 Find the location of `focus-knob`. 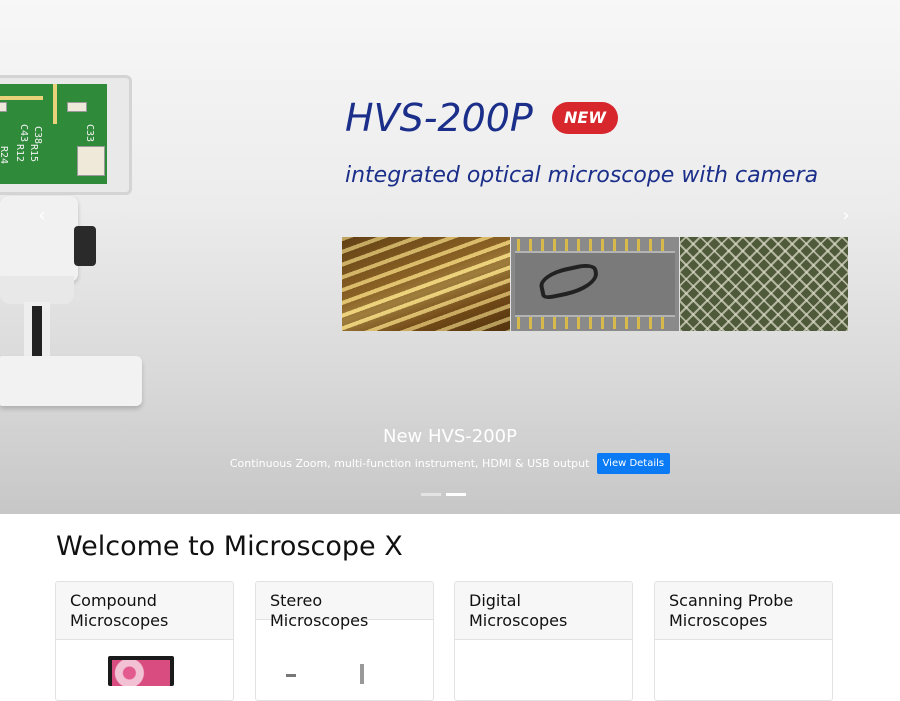

focus-knob is located at coordinates (85, 246).